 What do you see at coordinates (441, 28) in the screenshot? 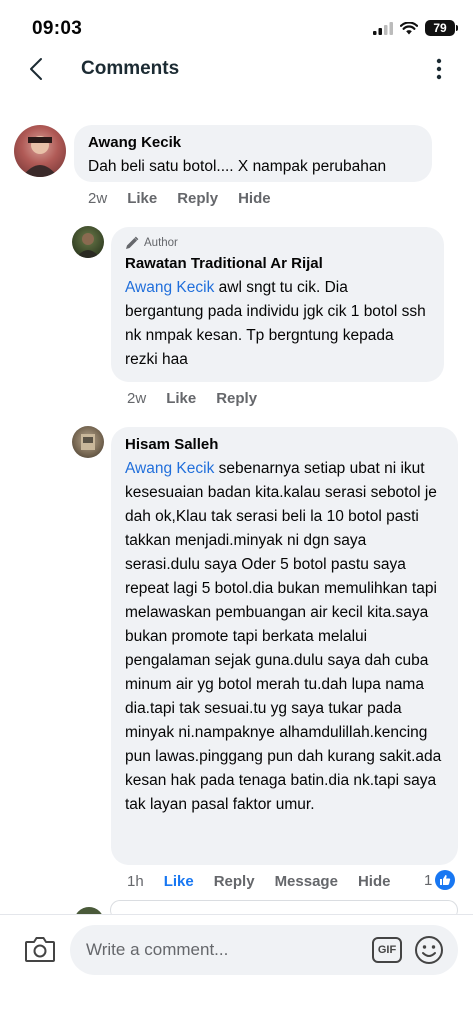
I see `battery-indicator: 79` at bounding box center [441, 28].